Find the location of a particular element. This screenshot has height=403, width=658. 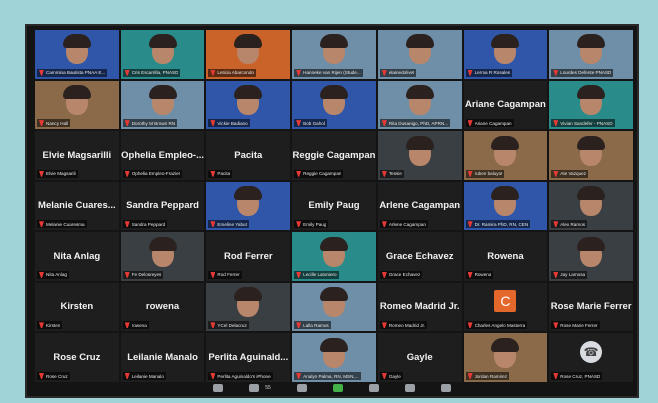

participant-name-label: Vickie Badiano is located at coordinates (229, 123).